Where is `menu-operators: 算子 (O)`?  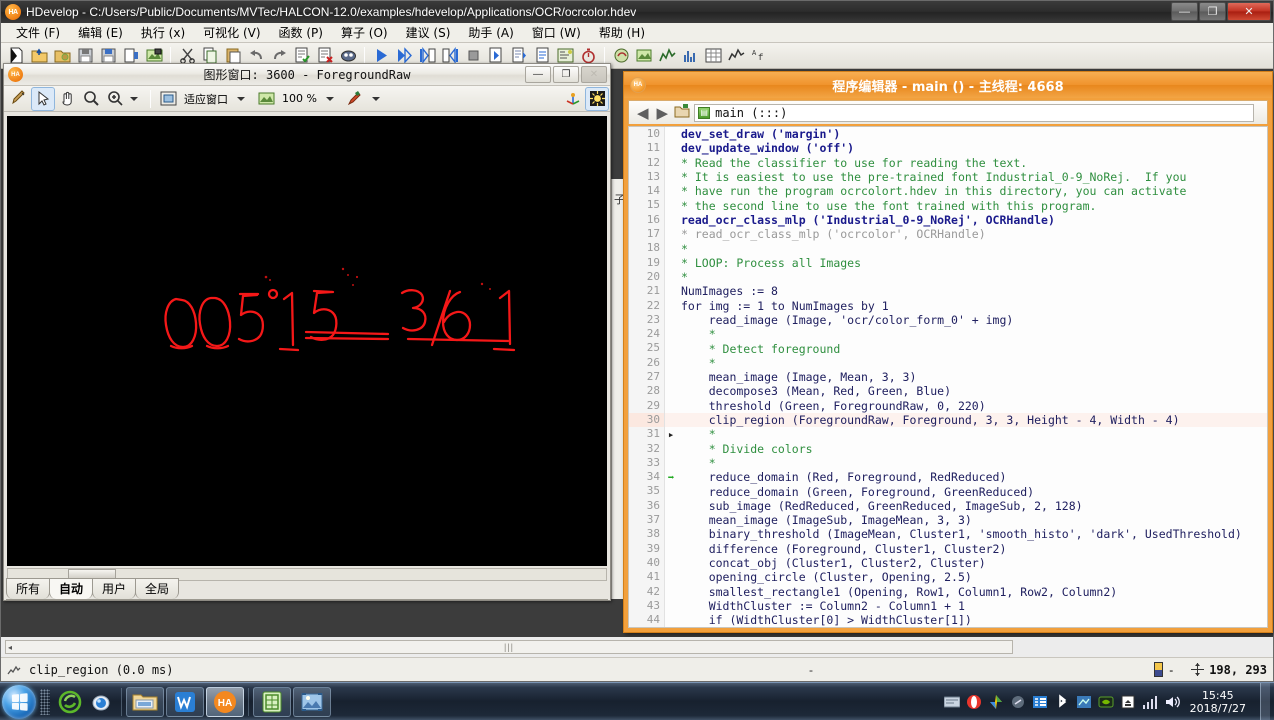 menu-operators: 算子 (O) is located at coordinates (364, 32).